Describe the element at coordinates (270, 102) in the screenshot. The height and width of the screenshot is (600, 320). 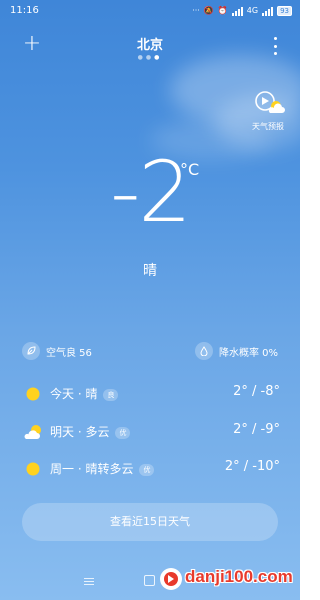
I see `weather-video-icon` at that location.